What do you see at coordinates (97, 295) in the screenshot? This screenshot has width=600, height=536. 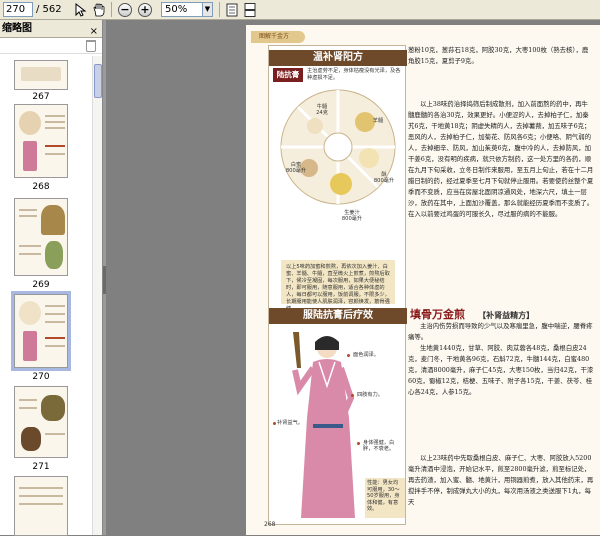 I see `thumbnails-scrollbar` at bounding box center [97, 295].